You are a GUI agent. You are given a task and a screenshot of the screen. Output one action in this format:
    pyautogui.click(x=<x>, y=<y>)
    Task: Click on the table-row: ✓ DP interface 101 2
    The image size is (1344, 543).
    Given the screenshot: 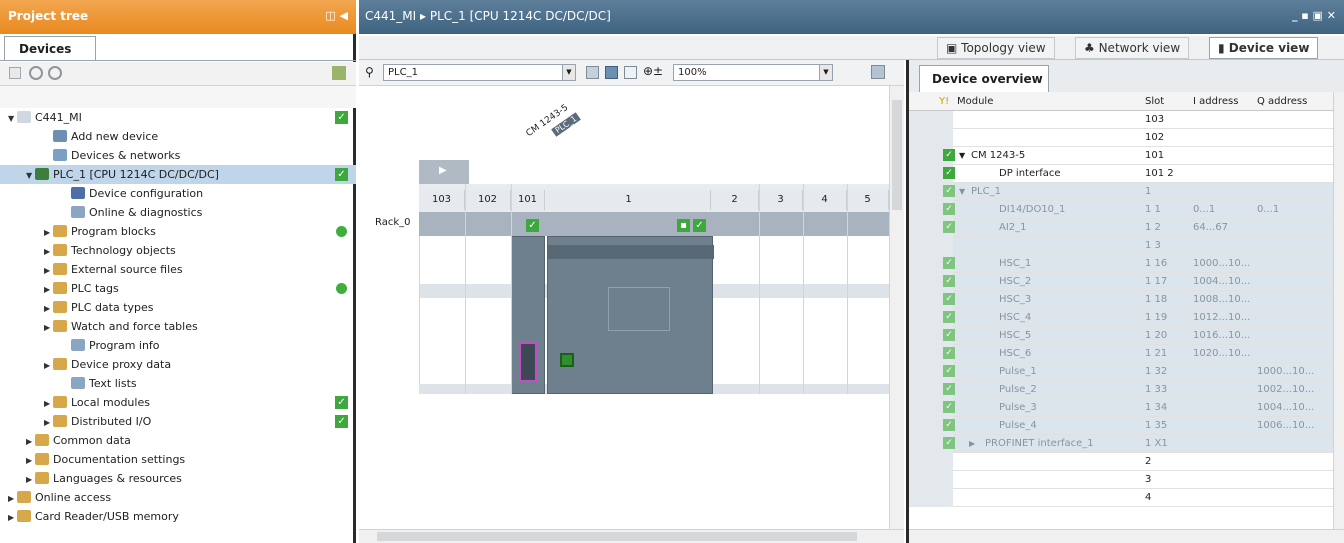 What is the action you would take?
    pyautogui.click(x=1121, y=174)
    